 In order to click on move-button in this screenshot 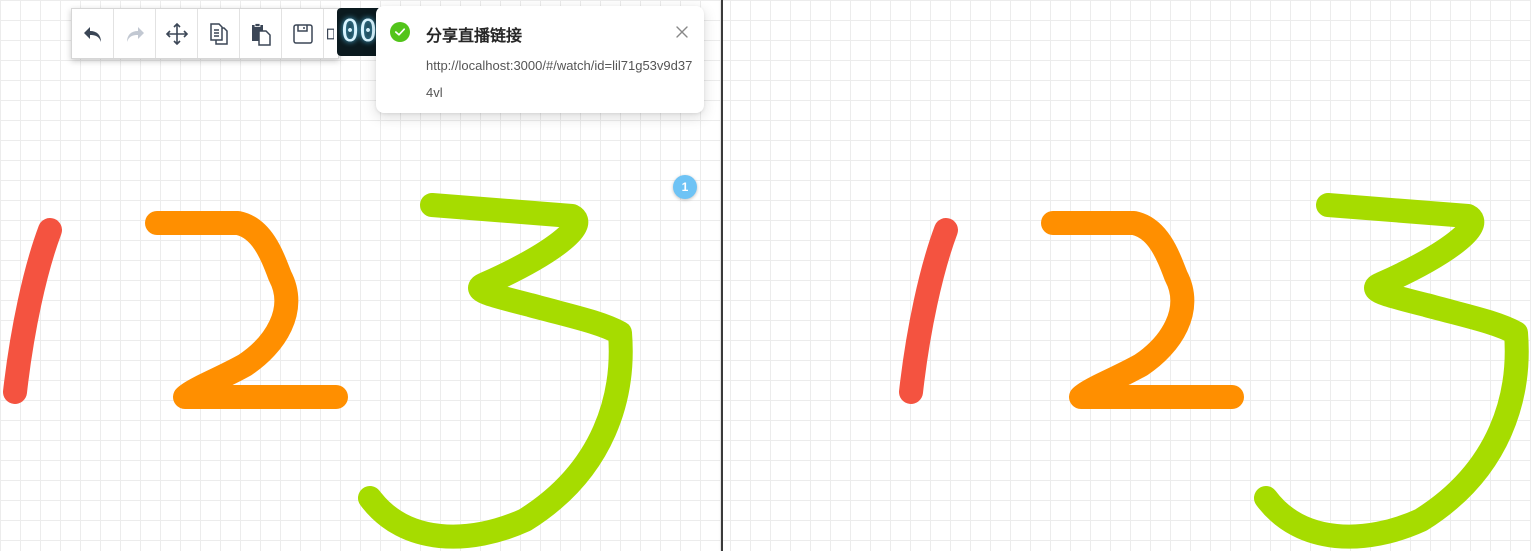, I will do `click(177, 33)`.